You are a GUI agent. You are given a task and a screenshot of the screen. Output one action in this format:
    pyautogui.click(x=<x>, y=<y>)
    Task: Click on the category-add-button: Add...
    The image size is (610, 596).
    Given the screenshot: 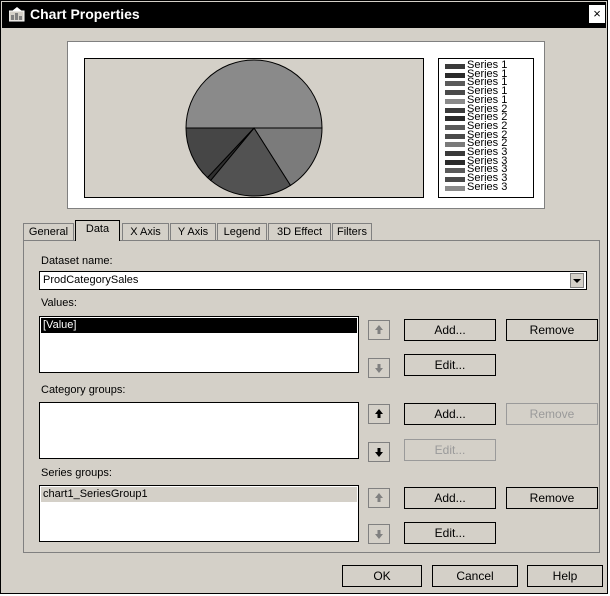 What is the action you would take?
    pyautogui.click(x=450, y=414)
    